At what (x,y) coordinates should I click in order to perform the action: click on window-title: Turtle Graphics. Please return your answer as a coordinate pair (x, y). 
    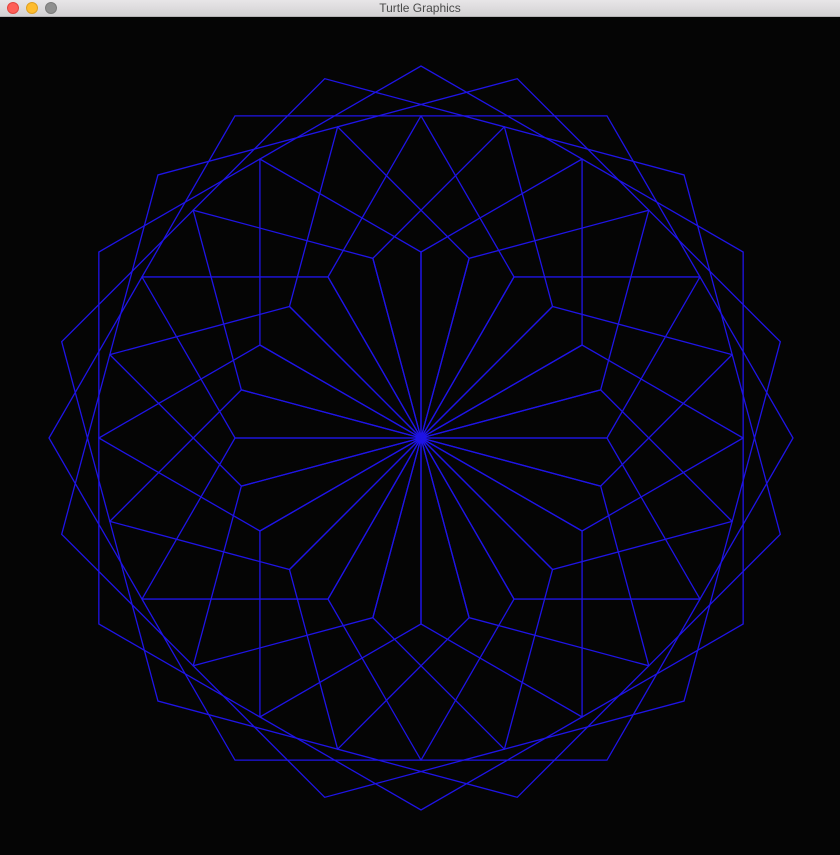
    Looking at the image, I should click on (420, 8).